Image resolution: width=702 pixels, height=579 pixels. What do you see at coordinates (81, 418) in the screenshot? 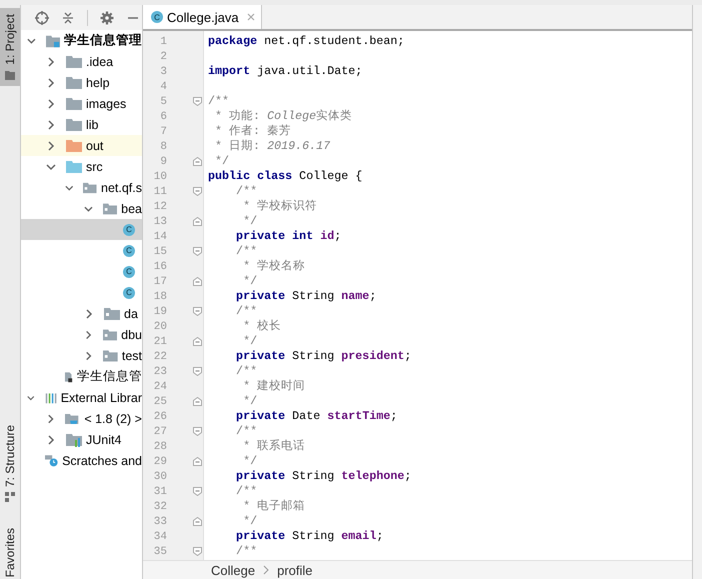
I see `tree-item: < 1.8 (2) >` at bounding box center [81, 418].